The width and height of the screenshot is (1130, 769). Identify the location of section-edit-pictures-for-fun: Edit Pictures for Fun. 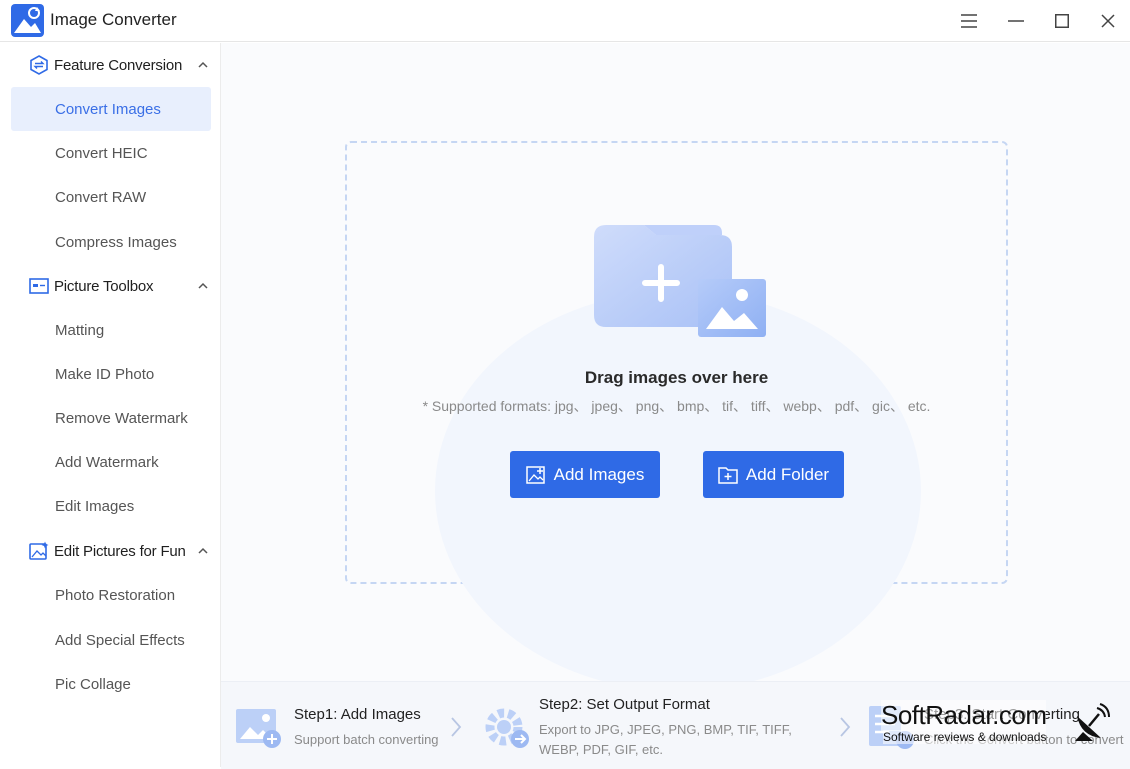
(110, 551).